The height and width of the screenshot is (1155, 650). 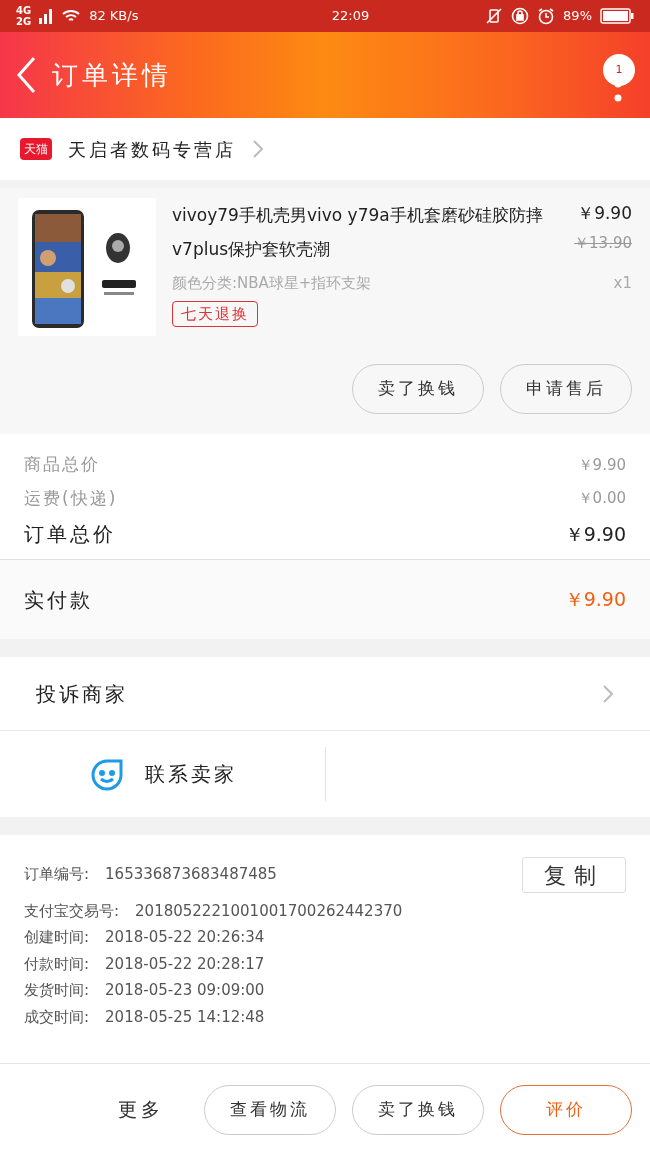 I want to click on network-label: 4G, so click(x=24, y=10).